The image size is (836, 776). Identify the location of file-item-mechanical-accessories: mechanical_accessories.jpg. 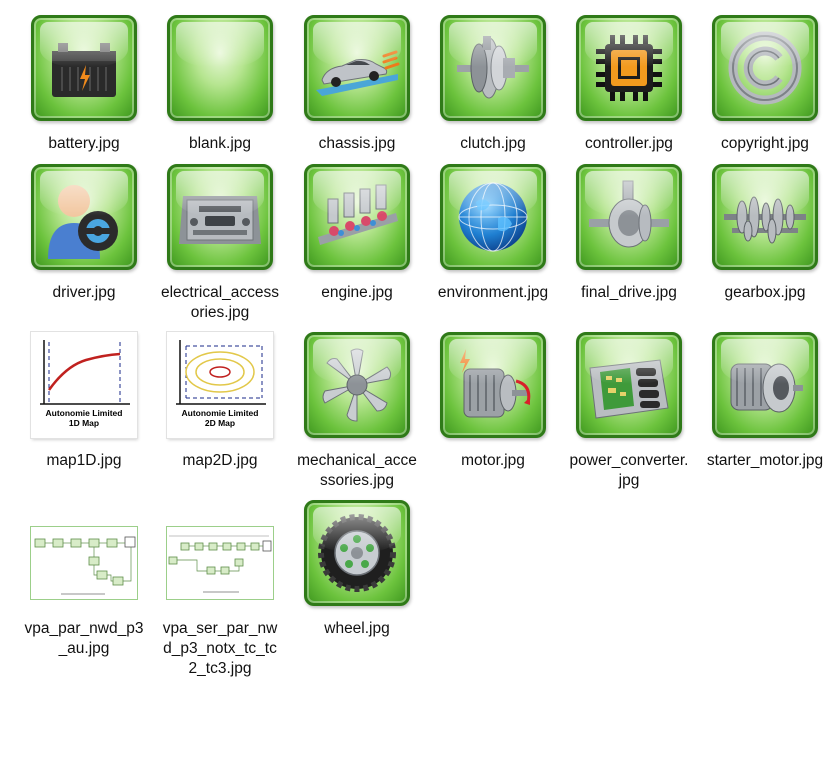
(357, 411).